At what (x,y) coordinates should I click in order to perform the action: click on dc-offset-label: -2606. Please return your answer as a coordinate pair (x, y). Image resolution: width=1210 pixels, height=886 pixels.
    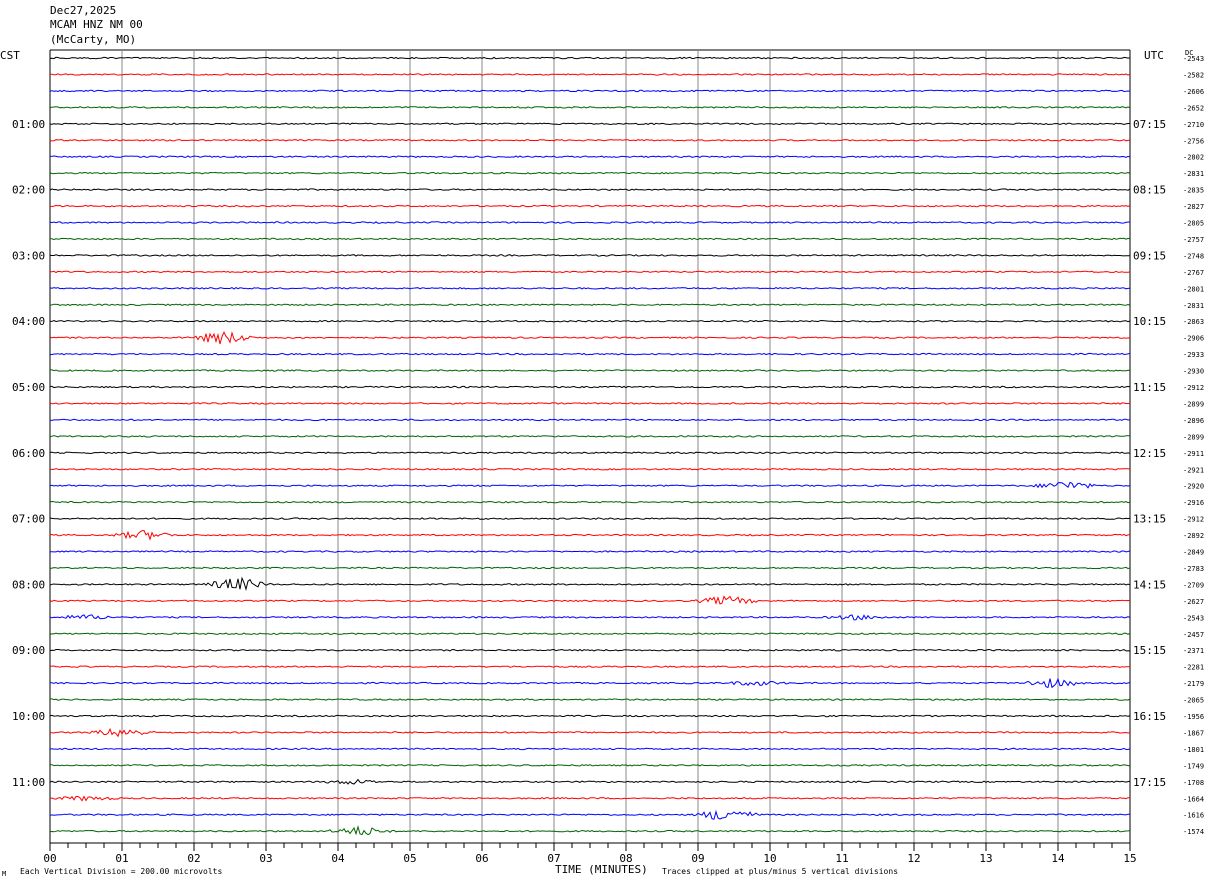
    Looking at the image, I should click on (1193, 92).